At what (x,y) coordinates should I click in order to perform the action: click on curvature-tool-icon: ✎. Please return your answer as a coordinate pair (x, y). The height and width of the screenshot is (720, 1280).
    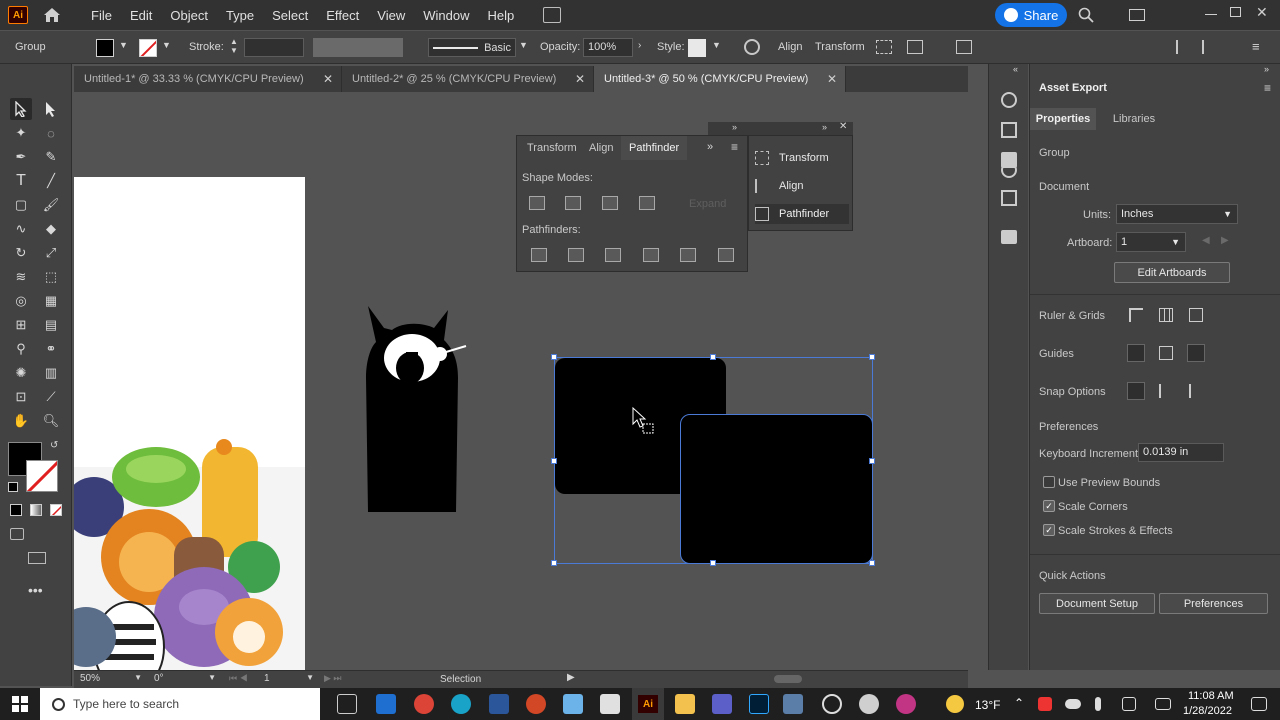
    Looking at the image, I should click on (51, 157).